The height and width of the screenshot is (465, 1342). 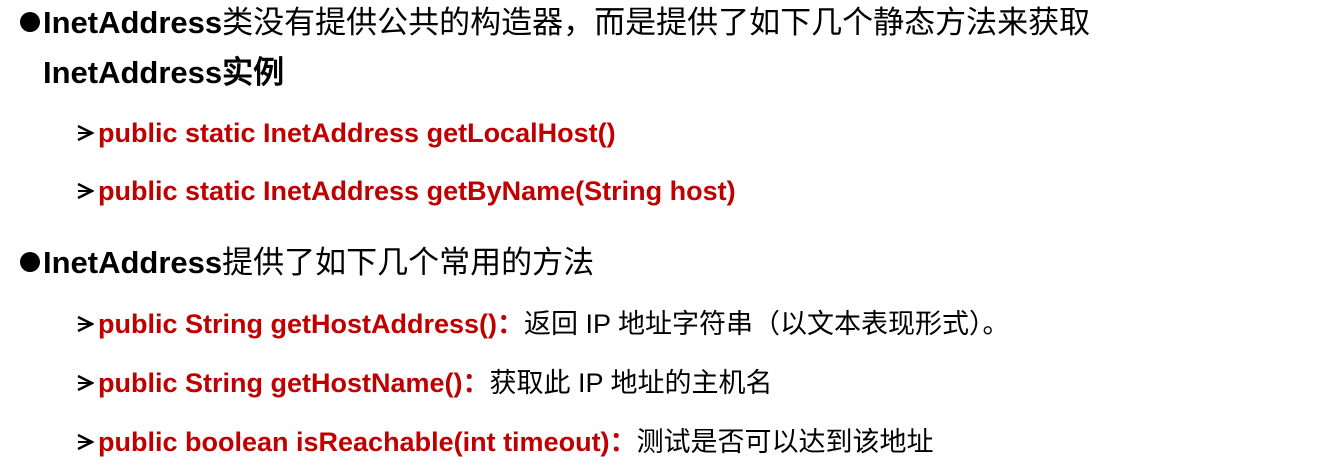 I want to click on section1-title-latin: InetAddress, so click(x=133, y=22).